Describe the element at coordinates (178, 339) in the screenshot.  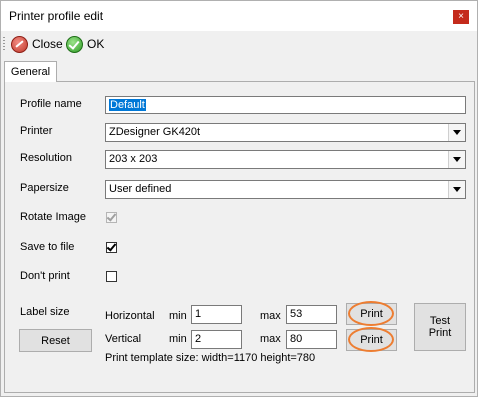
I see `vertical-min-label: min` at that location.